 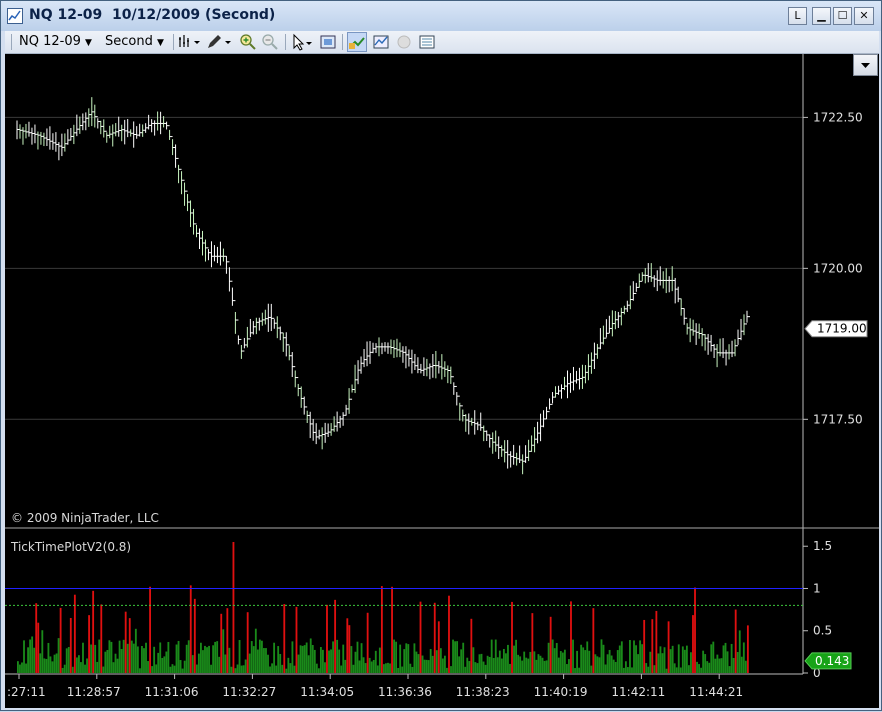 I want to click on close-button: ✕, so click(x=864, y=16).